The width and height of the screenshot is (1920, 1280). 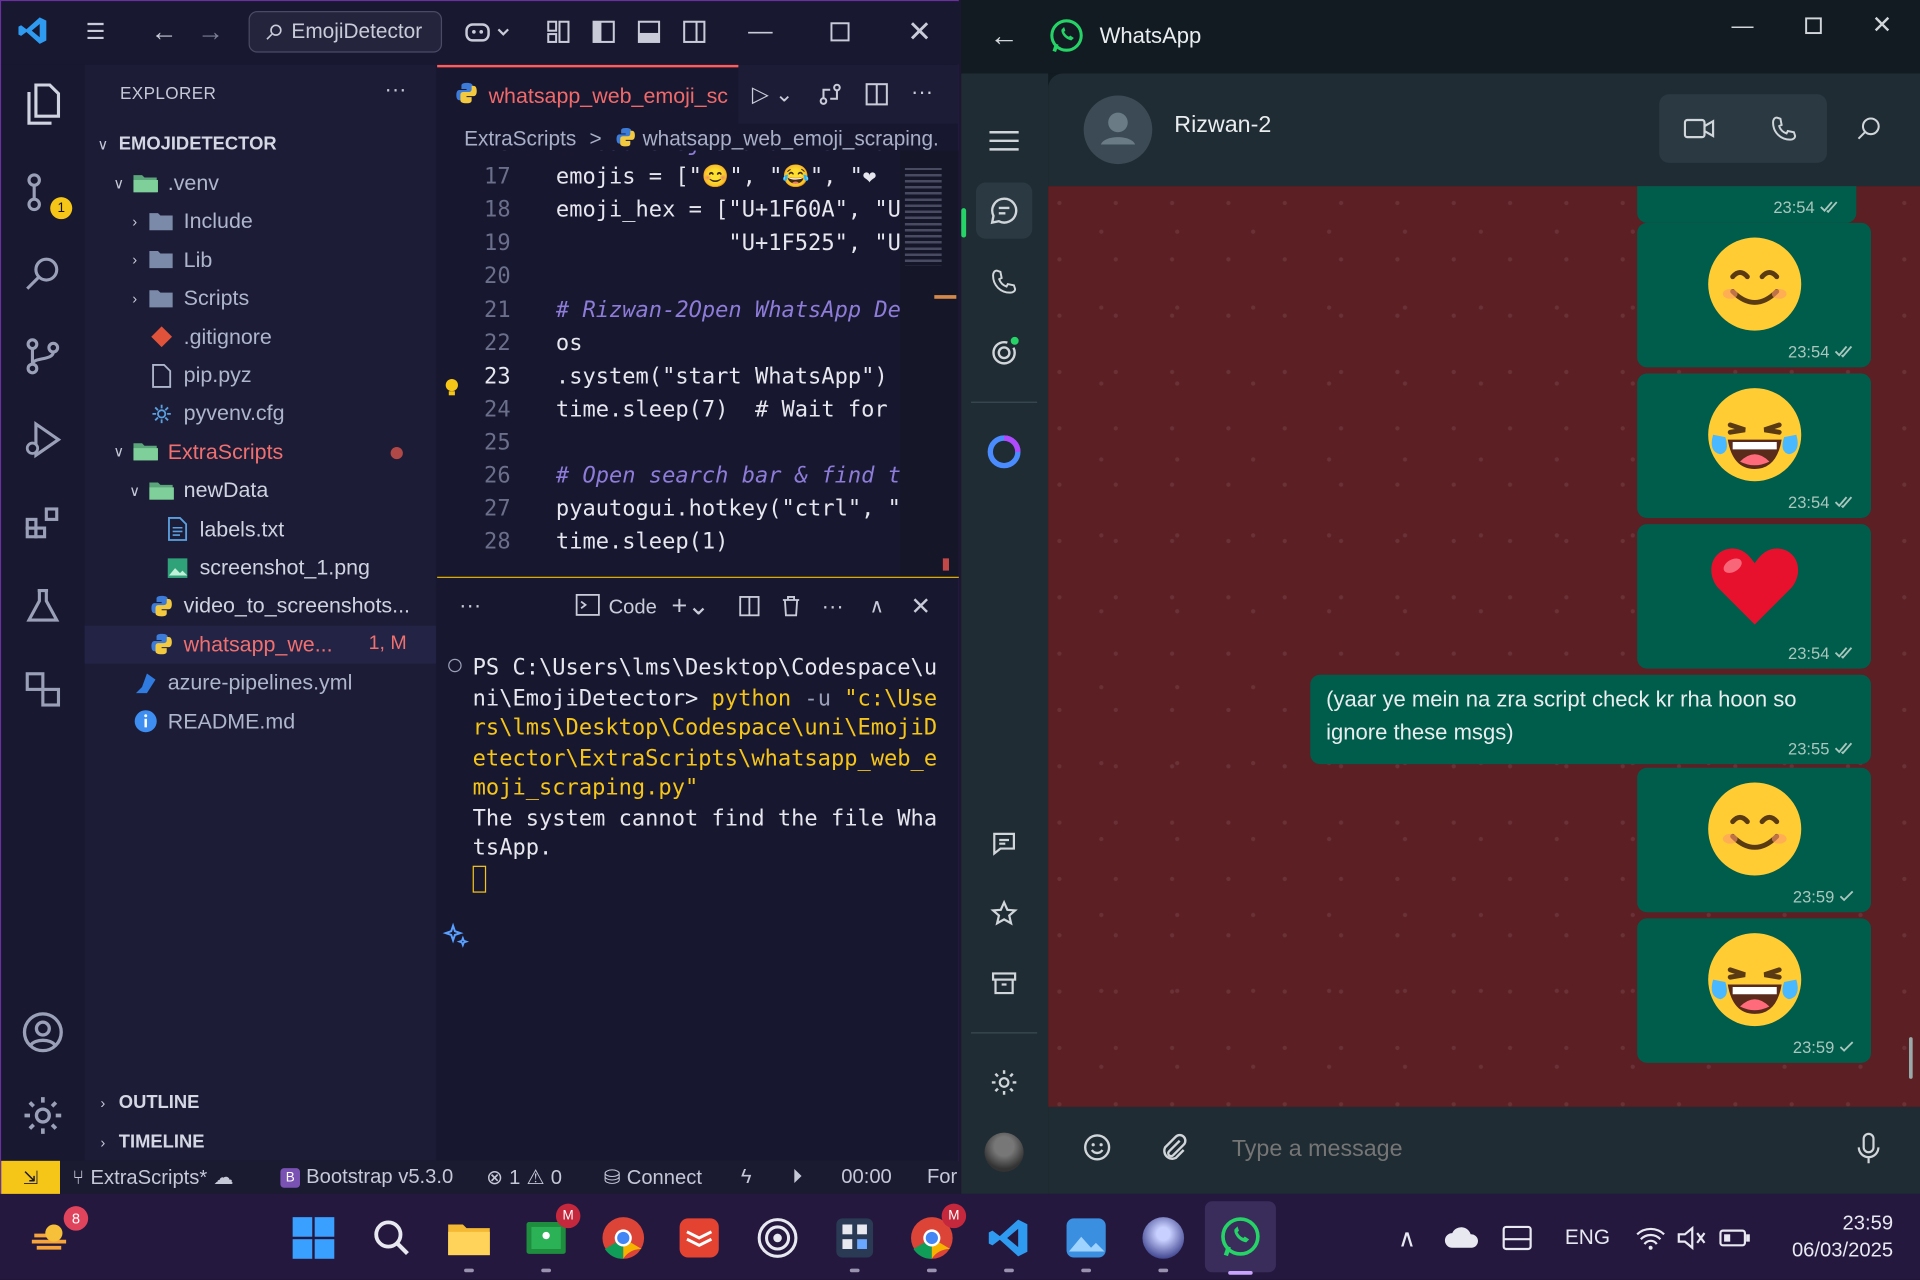 What do you see at coordinates (876, 606) in the screenshot?
I see `maximize-panel-icon: ∧` at bounding box center [876, 606].